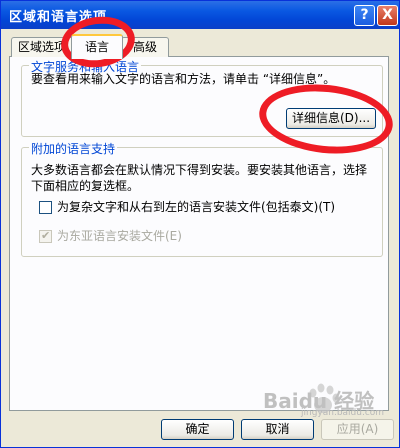 The height and width of the screenshot is (448, 400). What do you see at coordinates (196, 207) in the screenshot?
I see `complex-script-label: 为复杂文字和从右到左的语言安装文件(包括泰文)(T)` at bounding box center [196, 207].